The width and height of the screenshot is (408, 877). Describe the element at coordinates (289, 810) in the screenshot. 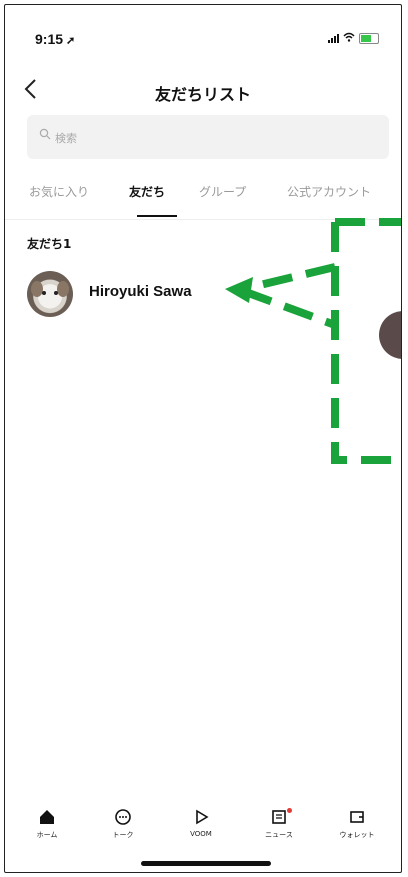

I see `notification-badge` at that location.